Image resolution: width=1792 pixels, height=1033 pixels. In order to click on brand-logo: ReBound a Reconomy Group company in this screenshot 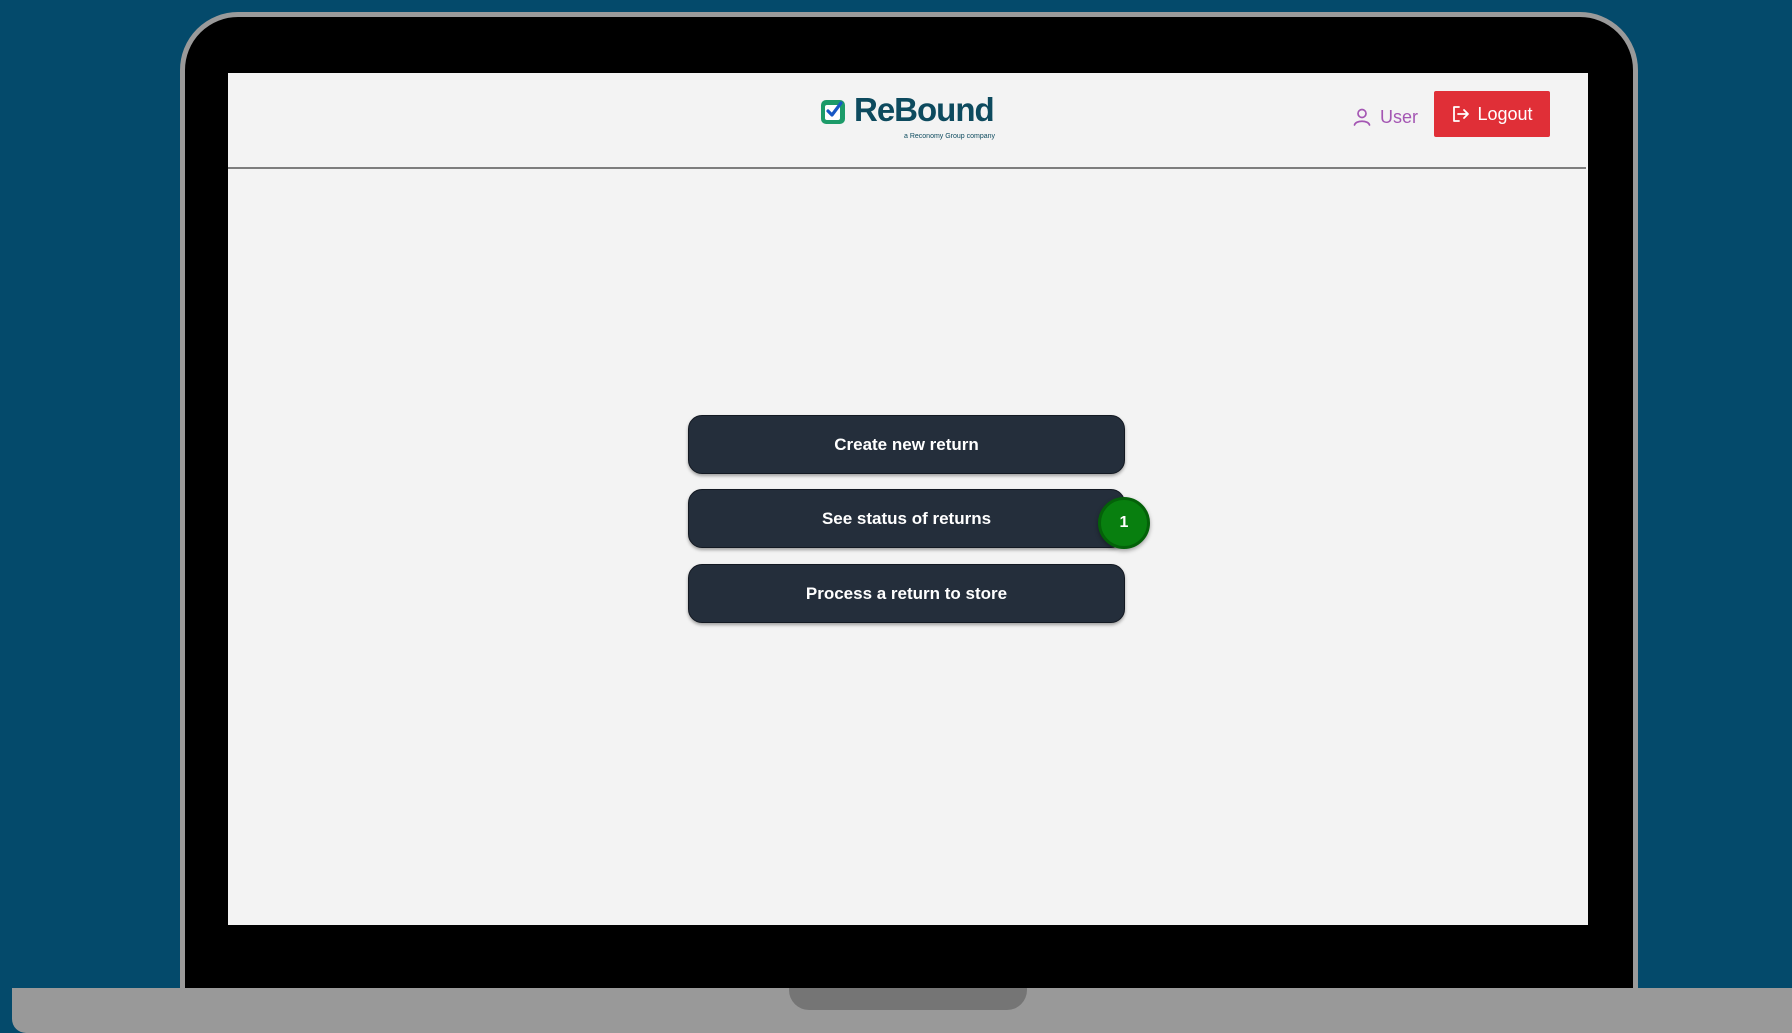, I will do `click(909, 118)`.